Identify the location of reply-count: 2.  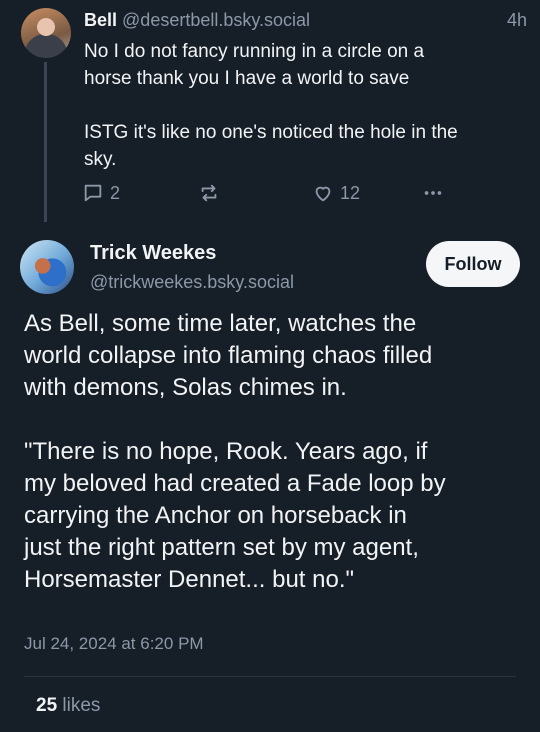
(115, 192).